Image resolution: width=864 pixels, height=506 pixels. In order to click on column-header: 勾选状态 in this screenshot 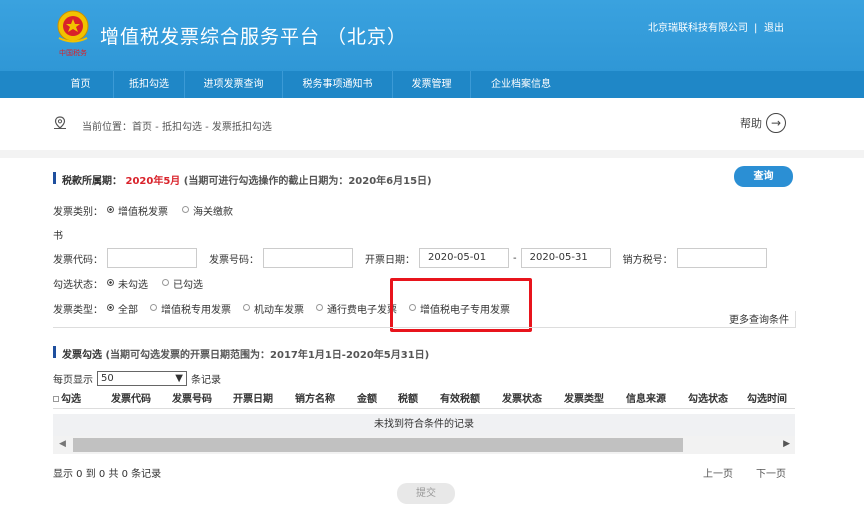, I will do `click(708, 399)`.